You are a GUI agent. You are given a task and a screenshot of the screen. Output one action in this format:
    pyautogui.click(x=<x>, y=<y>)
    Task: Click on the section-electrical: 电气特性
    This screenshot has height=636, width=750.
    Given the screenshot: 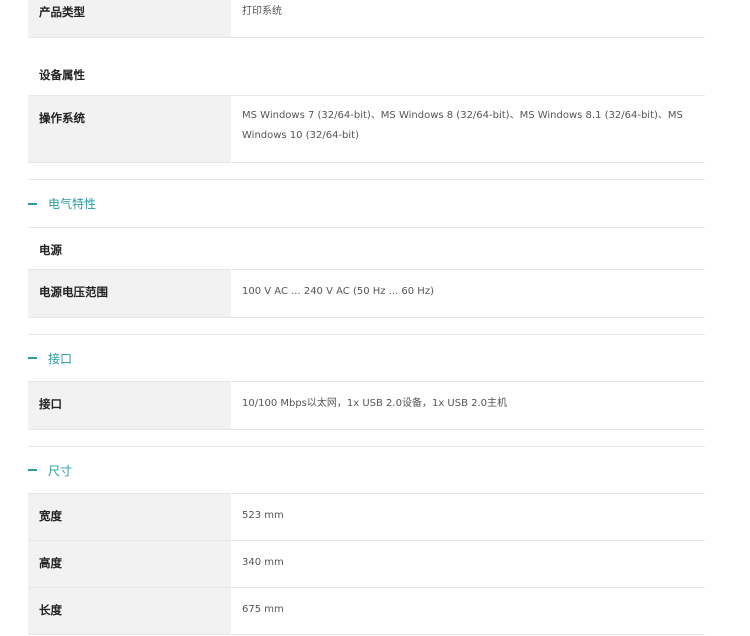 What is the action you would take?
    pyautogui.click(x=366, y=203)
    